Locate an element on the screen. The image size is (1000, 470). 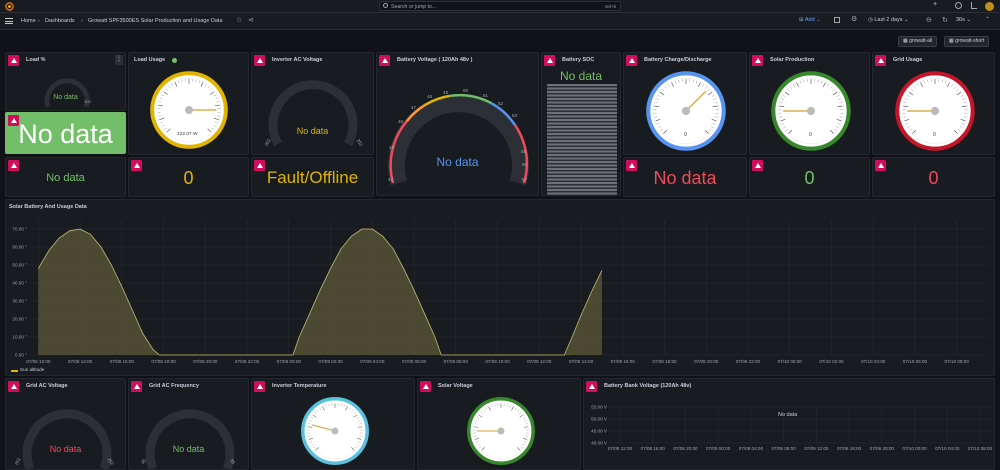
star-icon: ☆ is located at coordinates (239, 20).